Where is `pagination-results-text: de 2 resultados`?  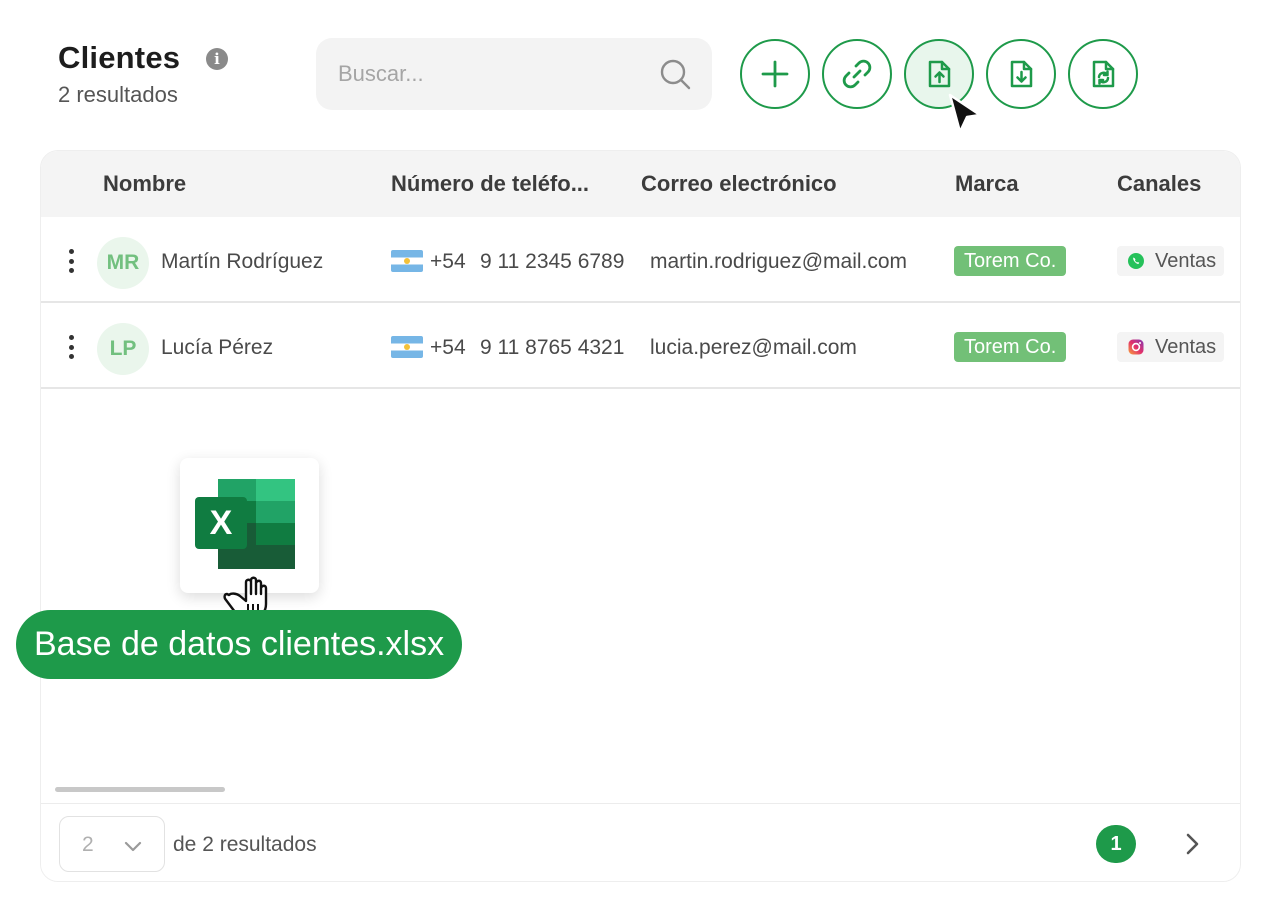 pagination-results-text: de 2 resultados is located at coordinates (245, 844).